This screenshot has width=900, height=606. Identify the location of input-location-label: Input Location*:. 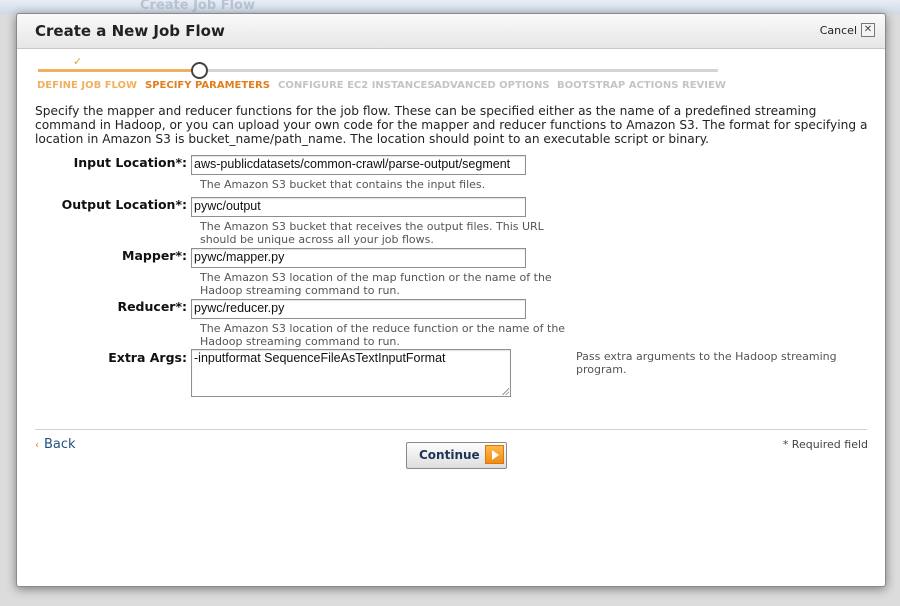
(130, 162).